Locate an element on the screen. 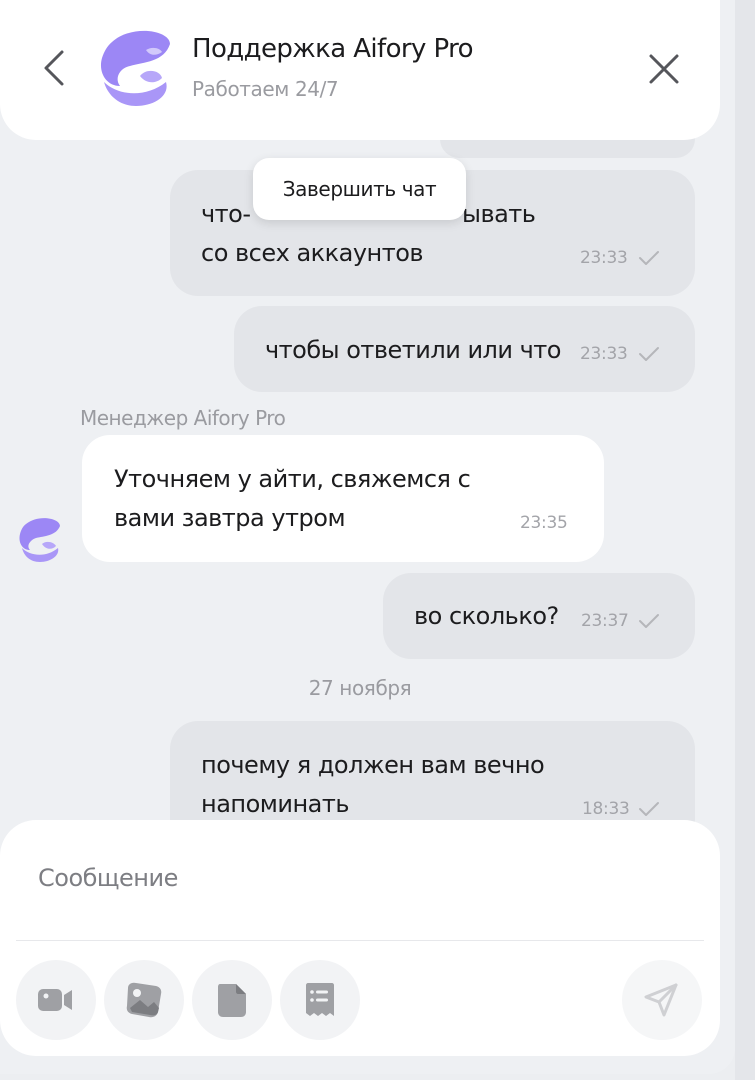  message-text-line2: напоминать is located at coordinates (275, 804).